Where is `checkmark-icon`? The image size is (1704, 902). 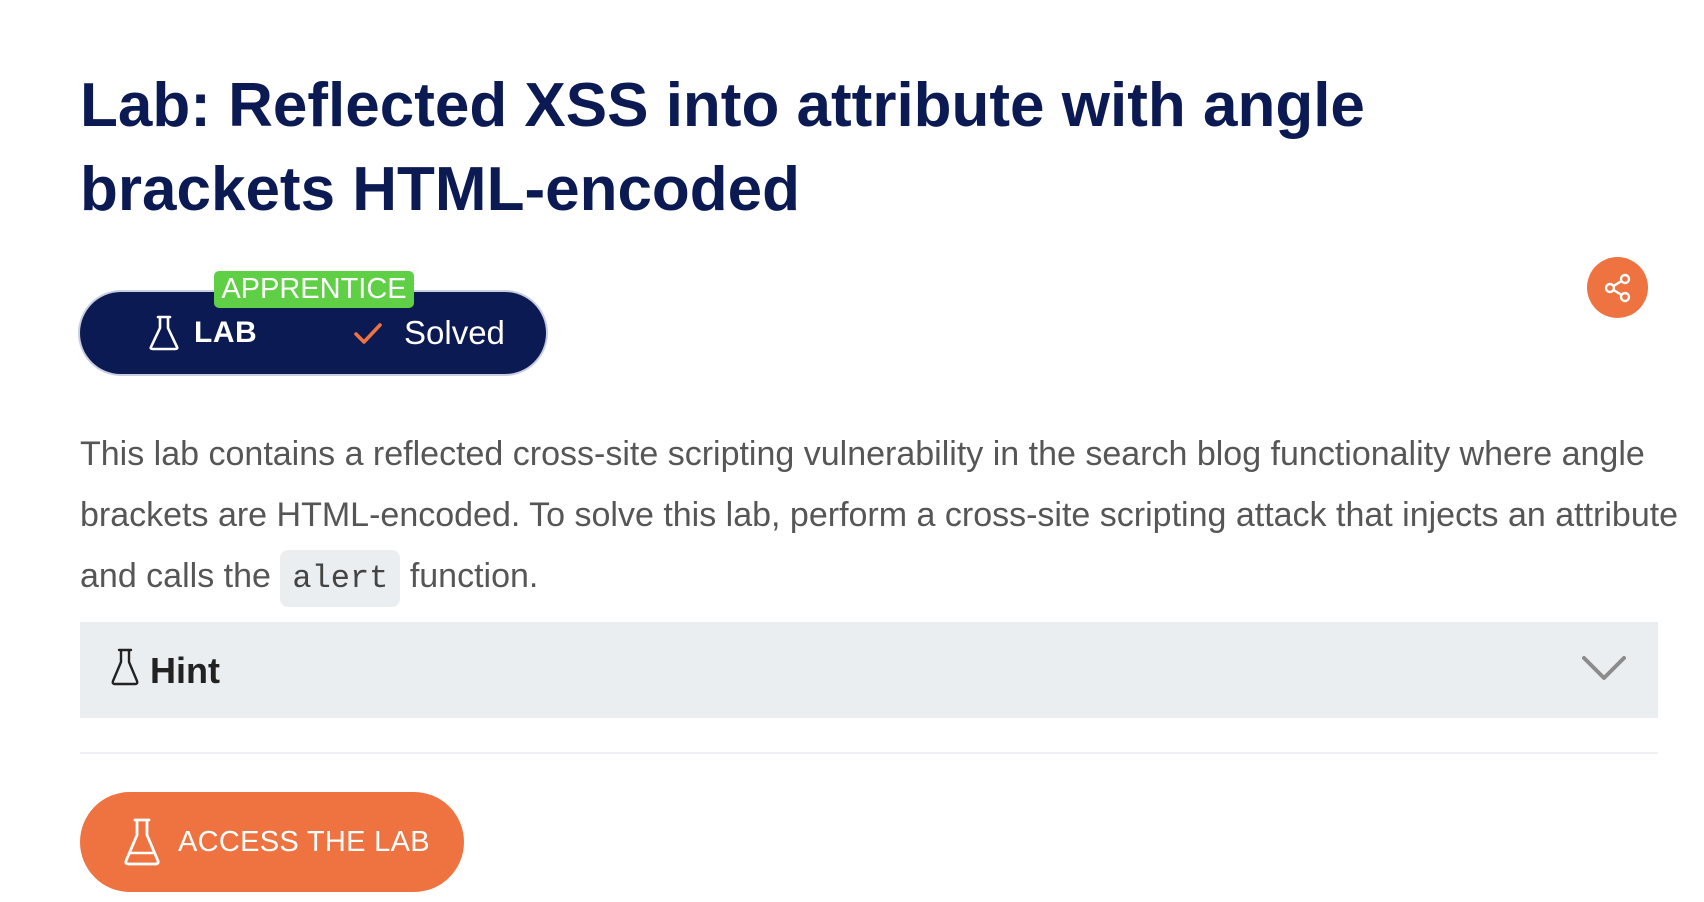
checkmark-icon is located at coordinates (368, 333).